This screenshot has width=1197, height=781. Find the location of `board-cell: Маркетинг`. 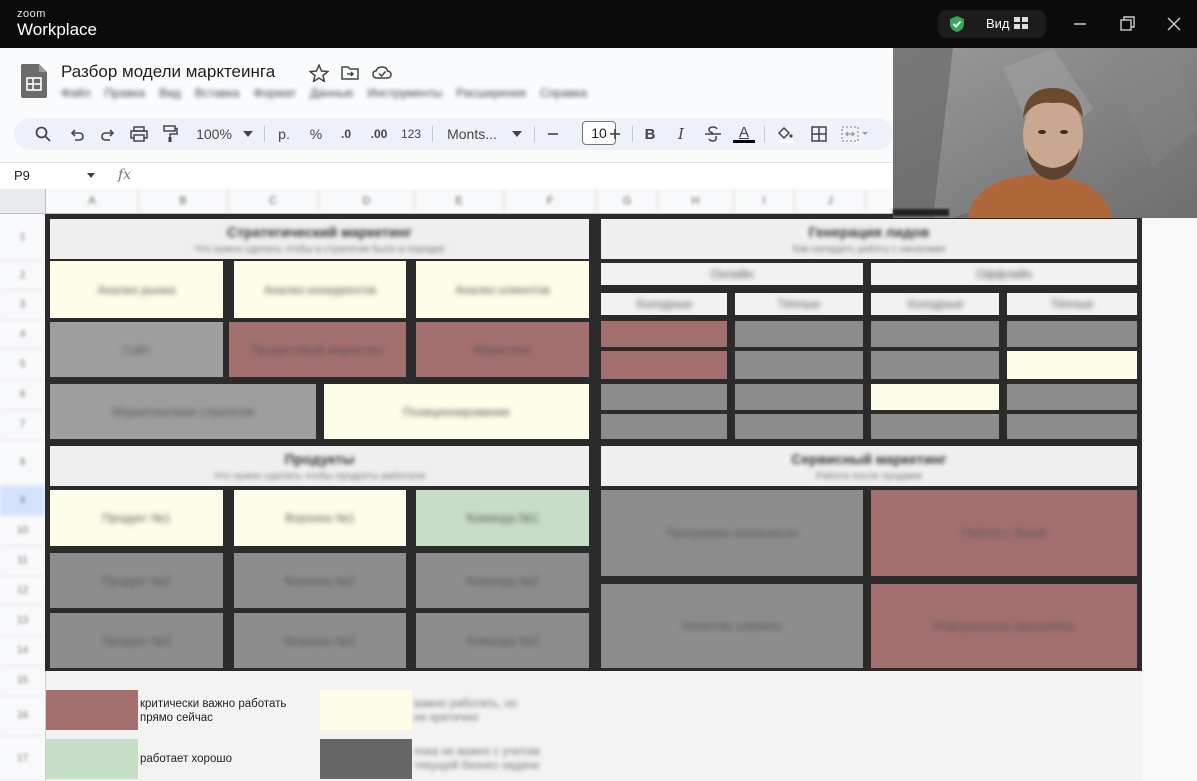

board-cell: Маркетинг is located at coordinates (502, 349).